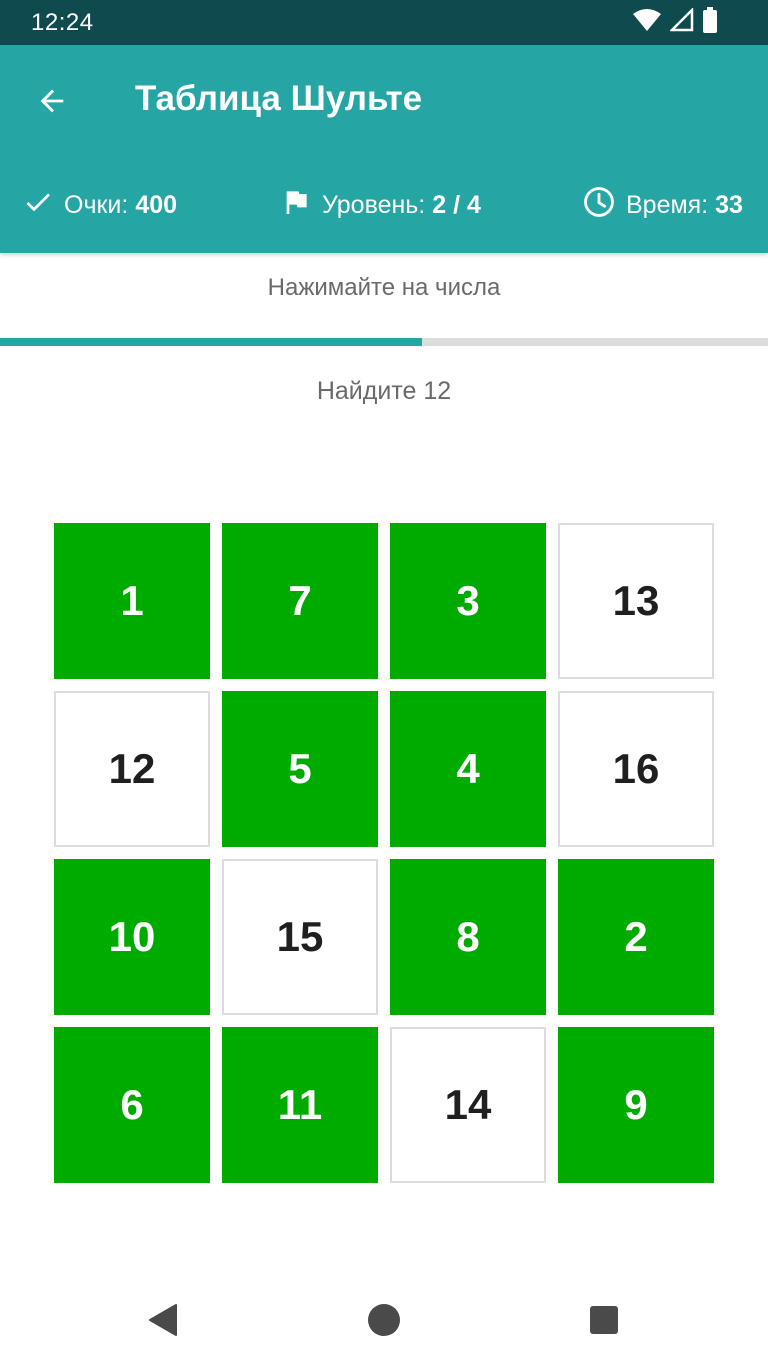 This screenshot has width=768, height=1366. I want to click on grid-cell: 12, so click(132, 769).